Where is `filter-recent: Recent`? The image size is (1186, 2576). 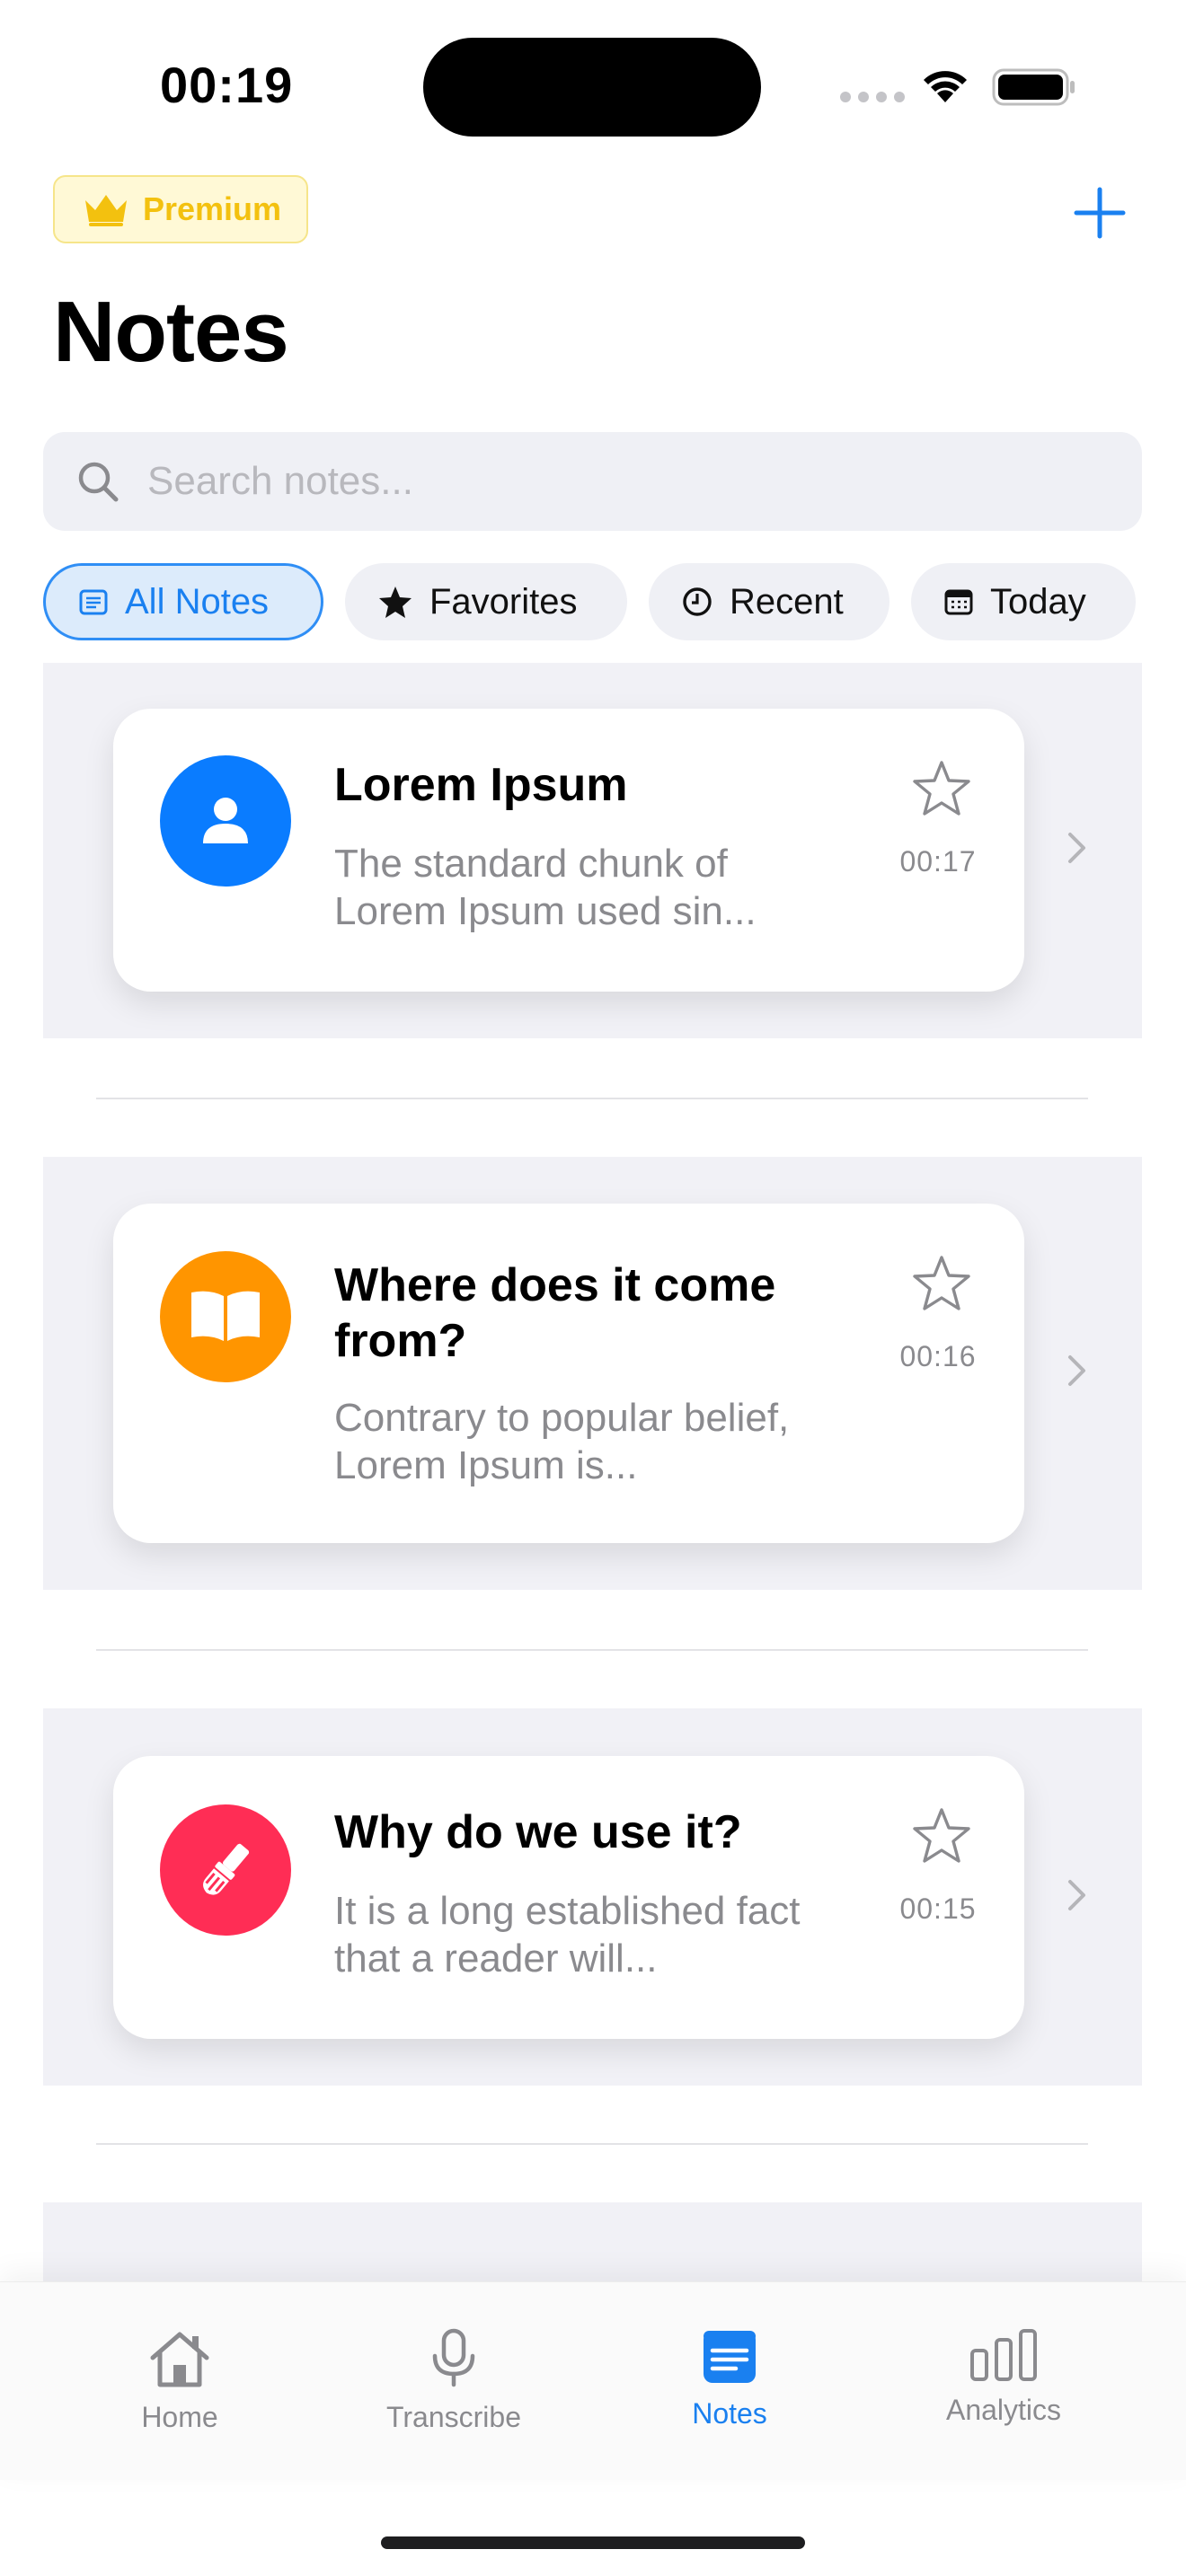 filter-recent: Recent is located at coordinates (769, 601).